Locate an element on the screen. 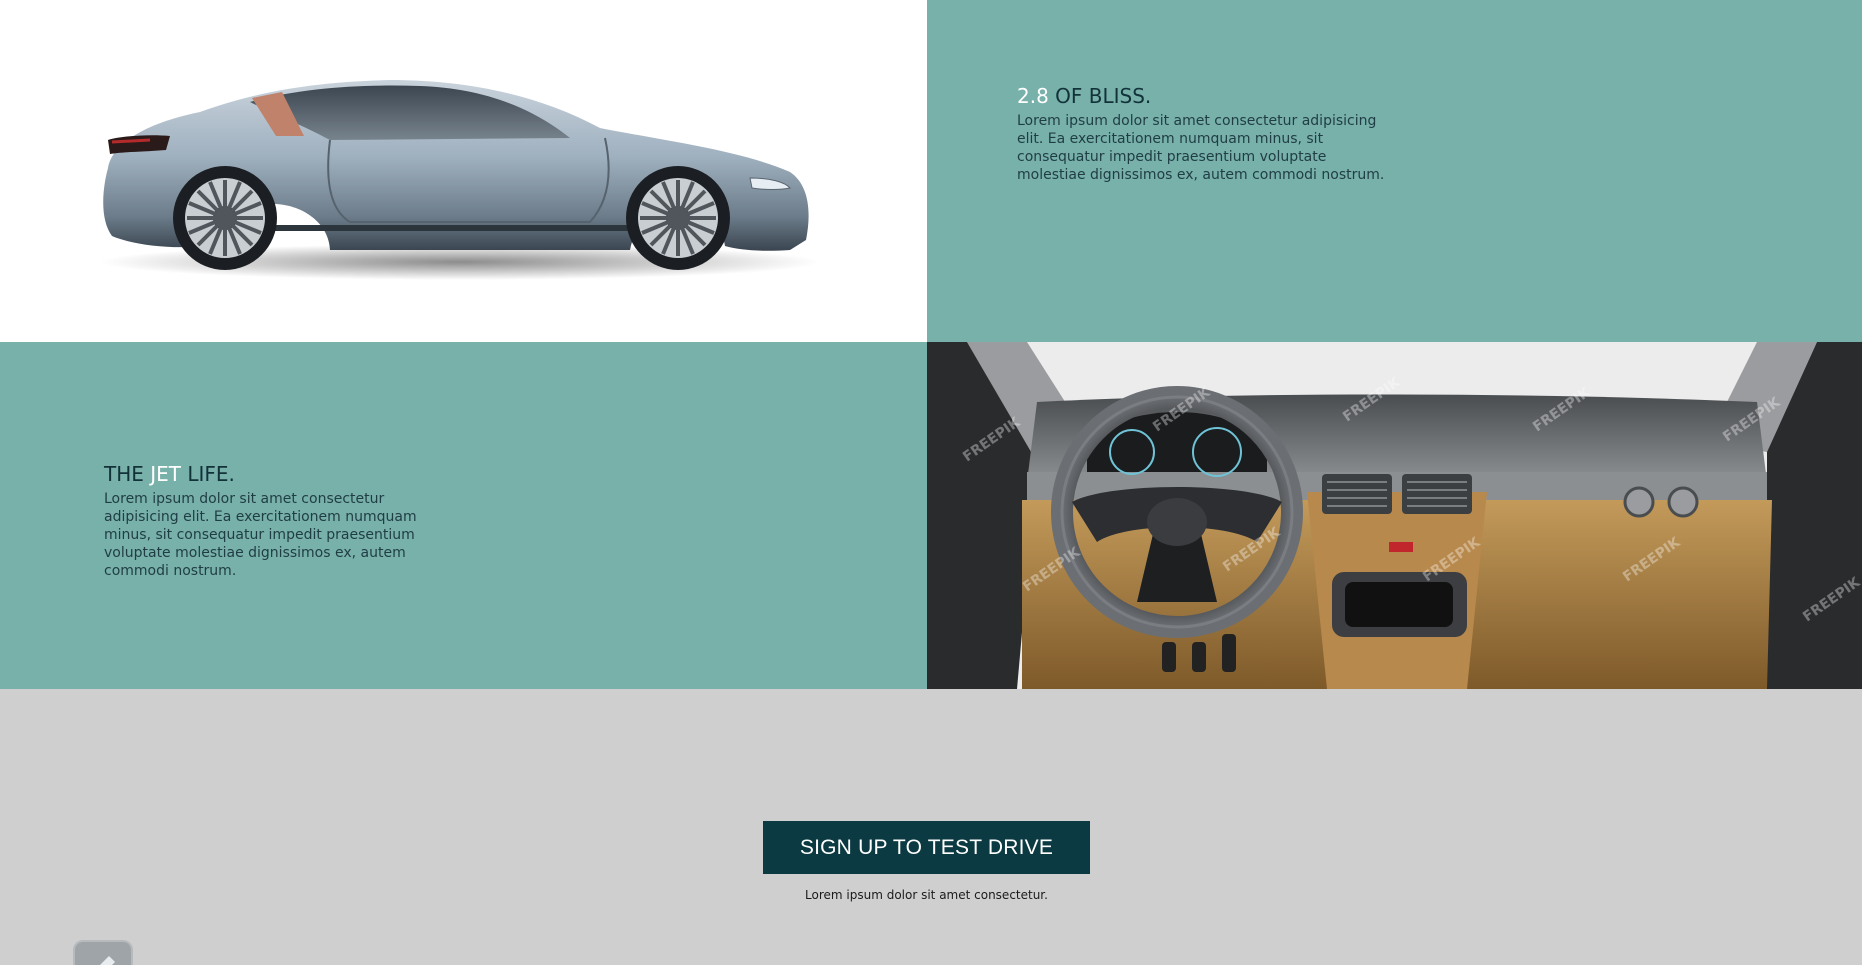 This screenshot has height=965, width=1862. jet-heading-highlight: JET is located at coordinates (166, 474).